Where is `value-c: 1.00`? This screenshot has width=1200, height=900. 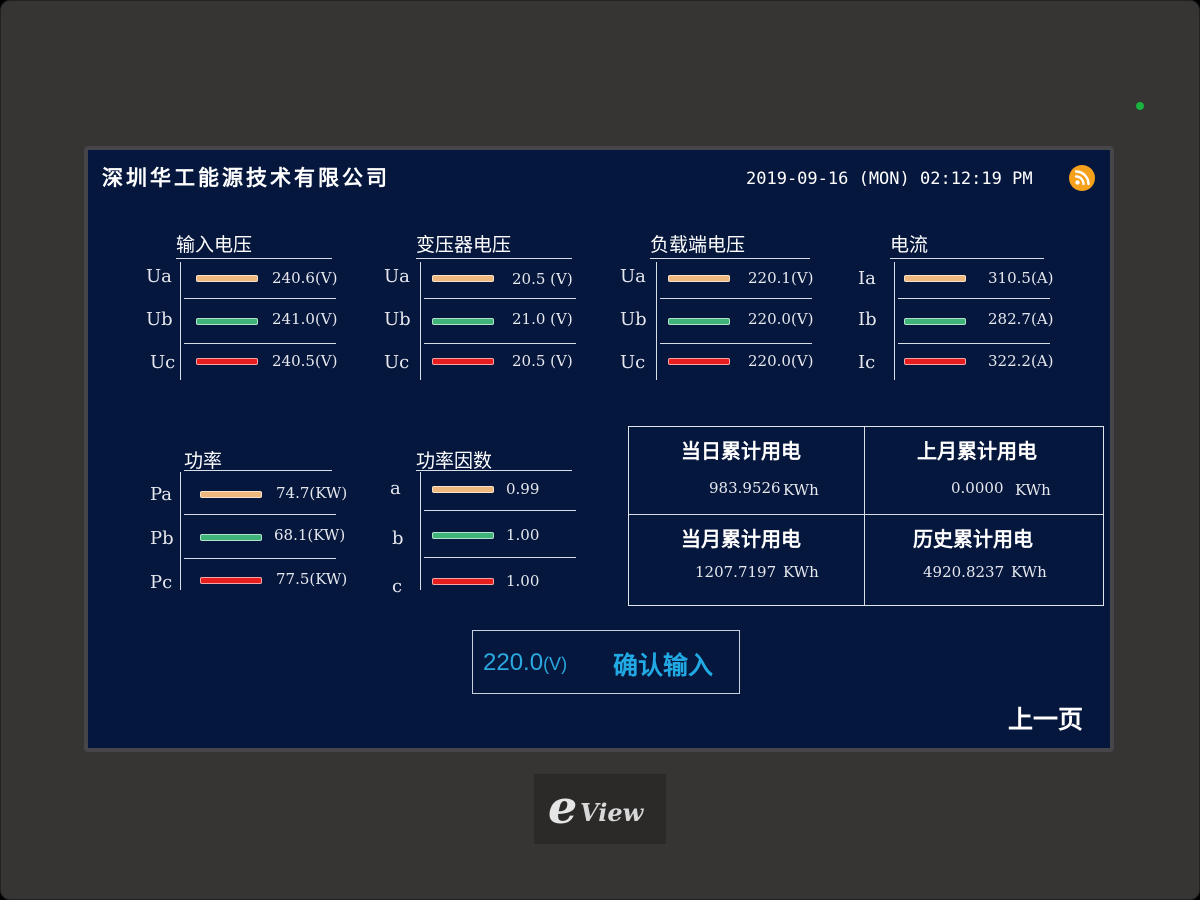
value-c: 1.00 is located at coordinates (523, 581).